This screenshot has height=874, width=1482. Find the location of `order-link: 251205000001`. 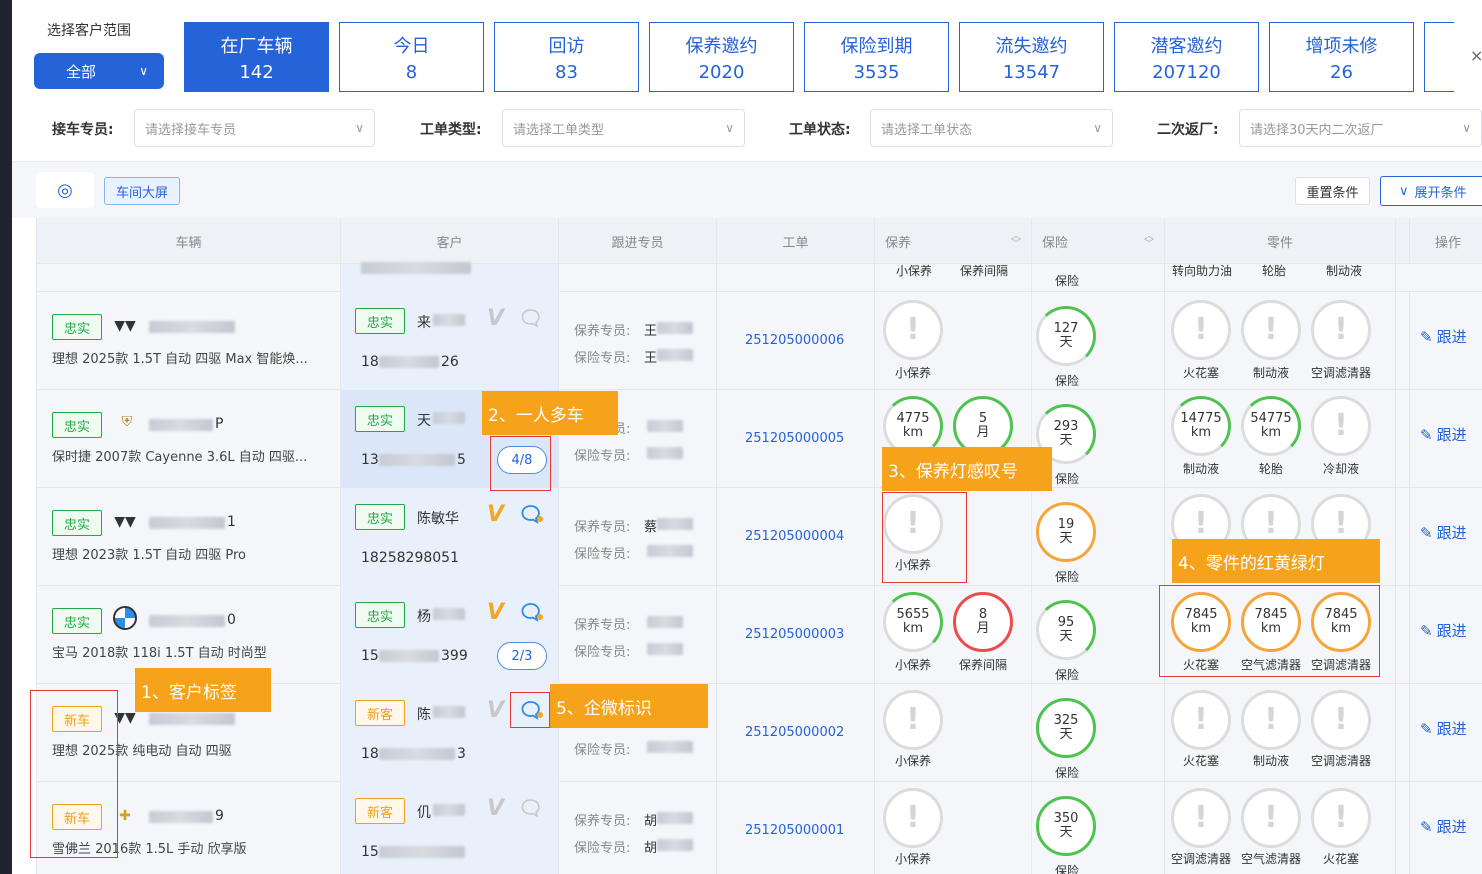

order-link: 251205000001 is located at coordinates (794, 830).